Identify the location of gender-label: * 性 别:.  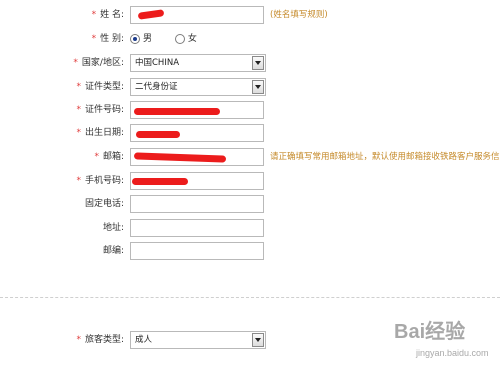
(107, 39).